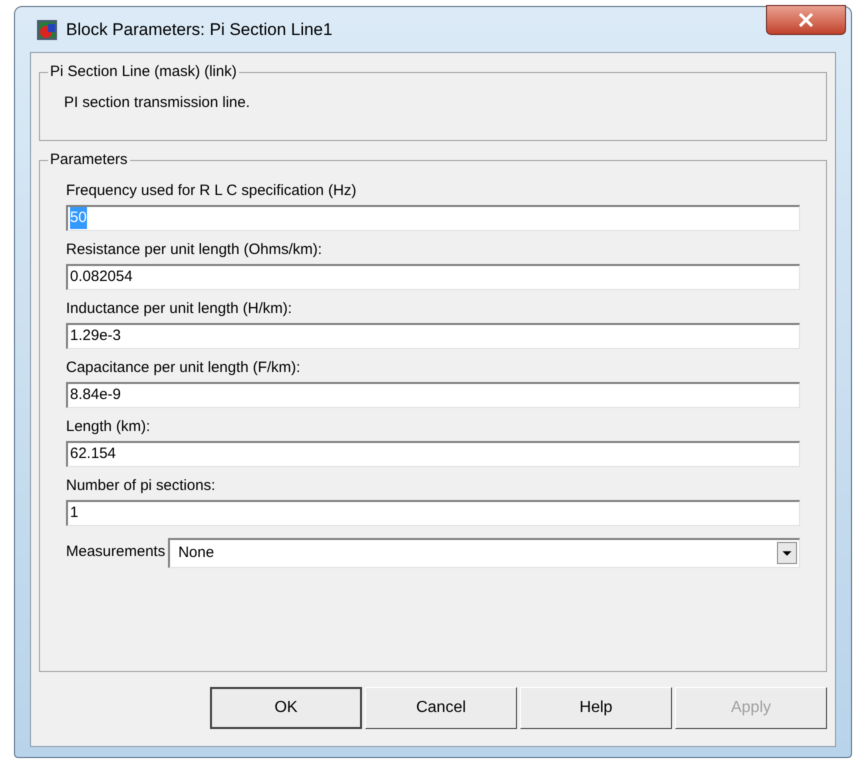 The height and width of the screenshot is (769, 854). I want to click on close-icon, so click(806, 20).